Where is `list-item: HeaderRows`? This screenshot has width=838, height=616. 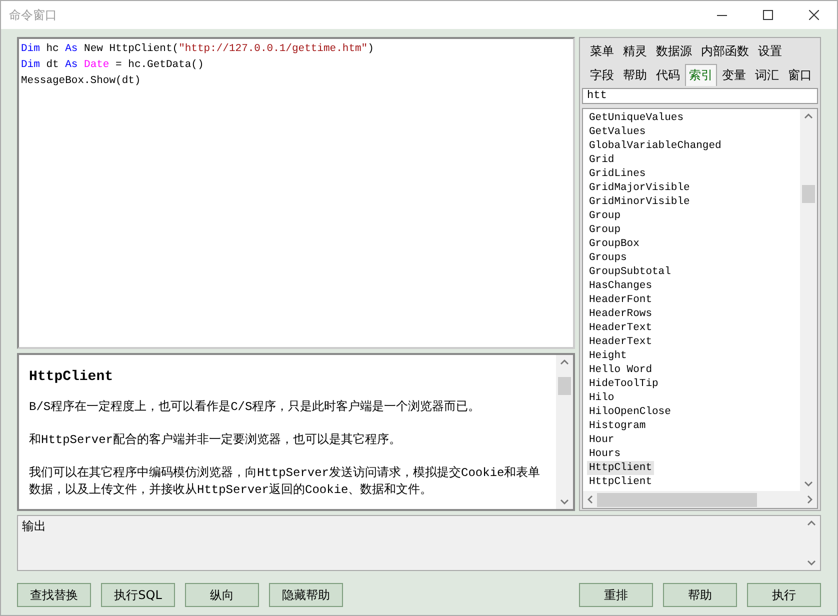 list-item: HeaderRows is located at coordinates (620, 314).